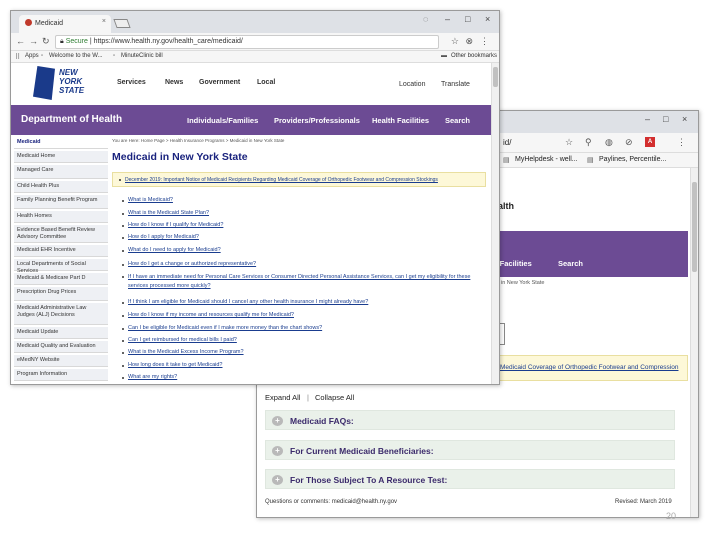  What do you see at coordinates (470, 420) in the screenshot?
I see `faq-medicaid: + Medicaid FAQs:` at bounding box center [470, 420].